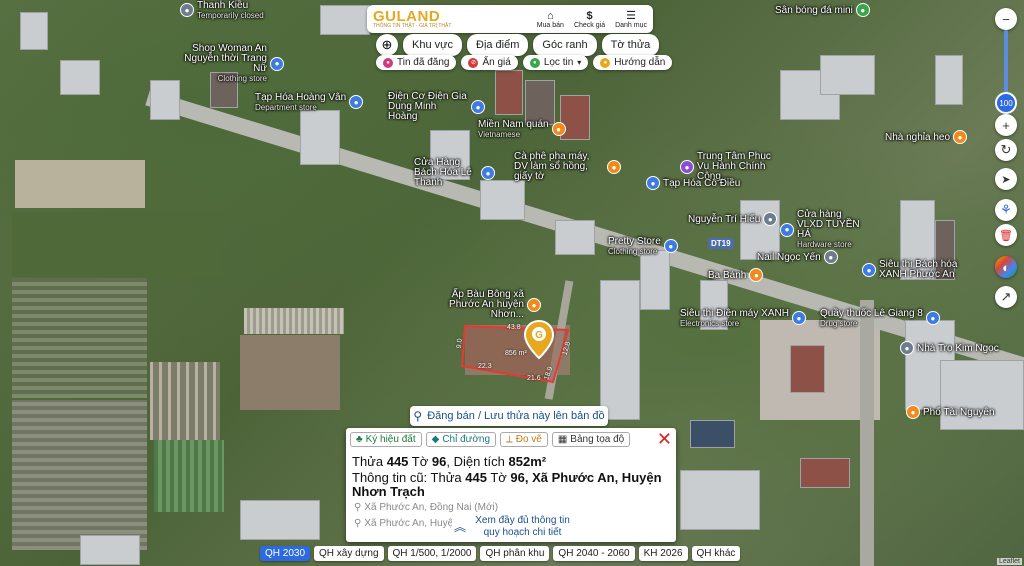 The height and width of the screenshot is (566, 1024). Describe the element at coordinates (509, 416) in the screenshot. I see `save-parcel-button: ⚲ Đăng bán / Lưu thửa này lên bản đồ` at that location.